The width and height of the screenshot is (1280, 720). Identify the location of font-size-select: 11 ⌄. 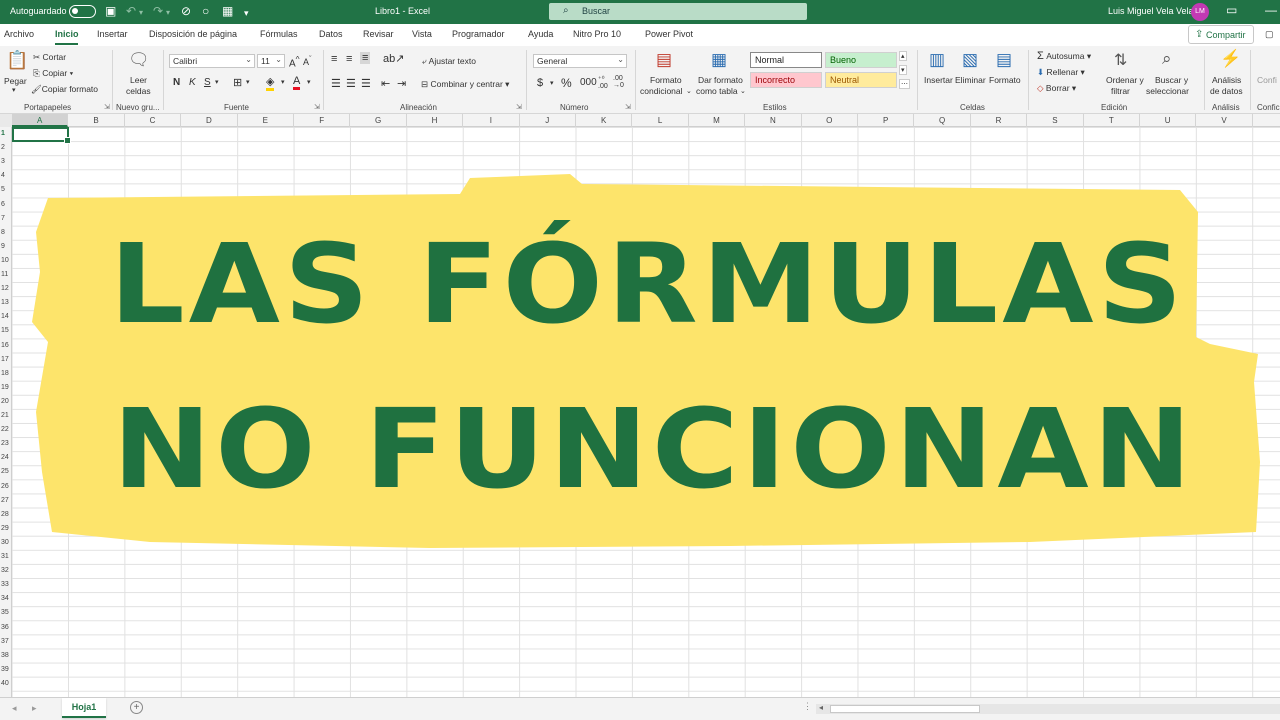
(271, 61).